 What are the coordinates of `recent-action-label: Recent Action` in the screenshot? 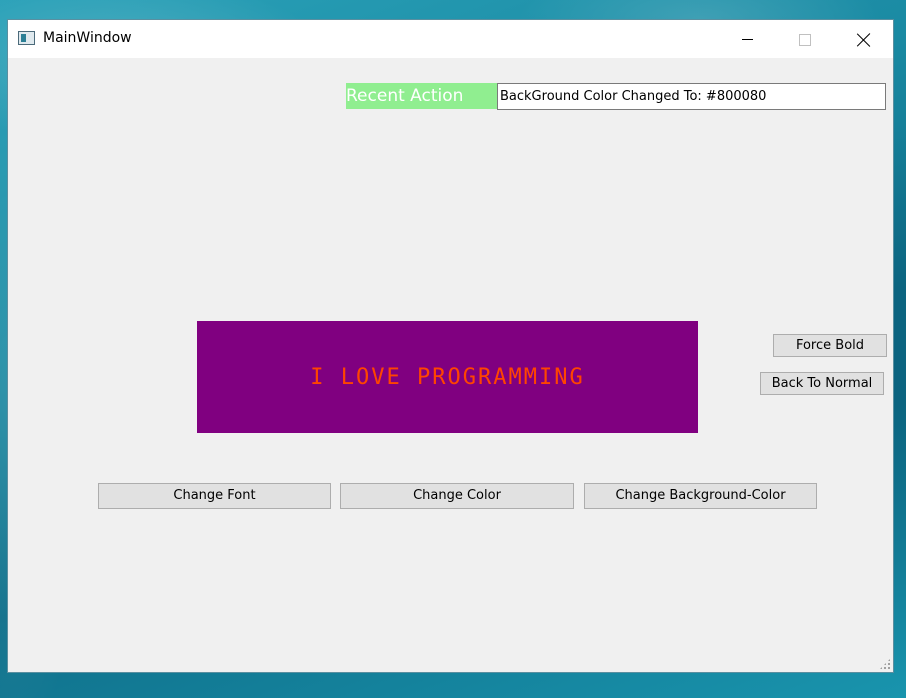 It's located at (421, 96).